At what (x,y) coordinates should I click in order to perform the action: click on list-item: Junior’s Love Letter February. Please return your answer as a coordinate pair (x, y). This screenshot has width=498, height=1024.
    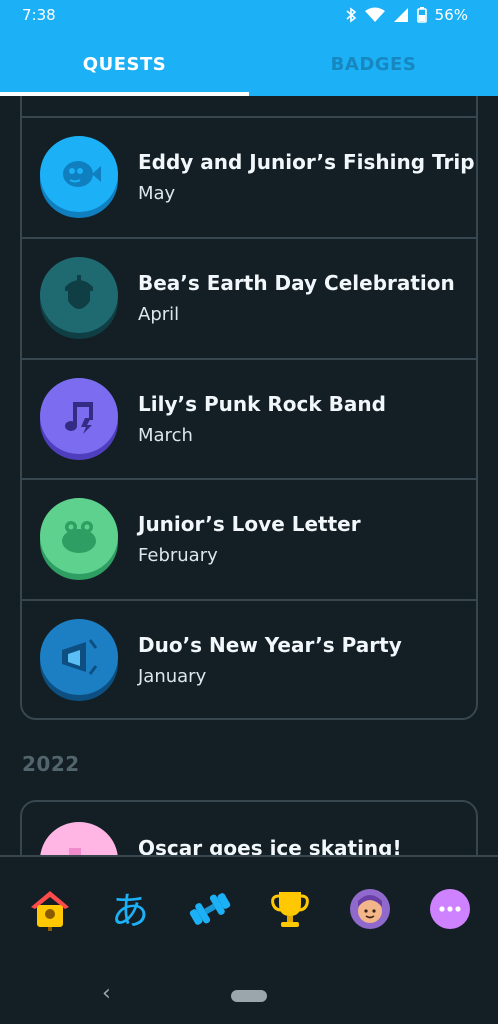
    Looking at the image, I should click on (249, 538).